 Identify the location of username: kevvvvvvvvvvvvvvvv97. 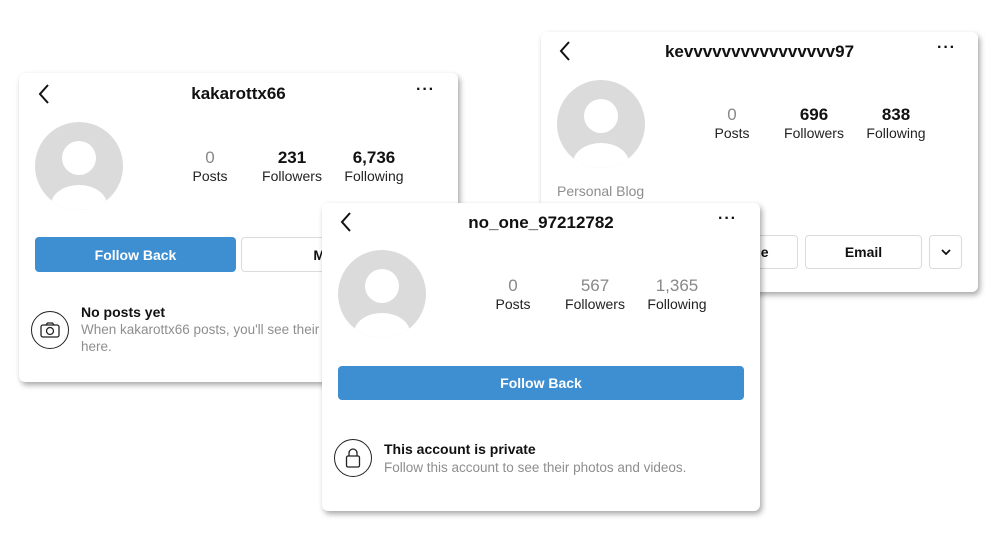
(759, 51).